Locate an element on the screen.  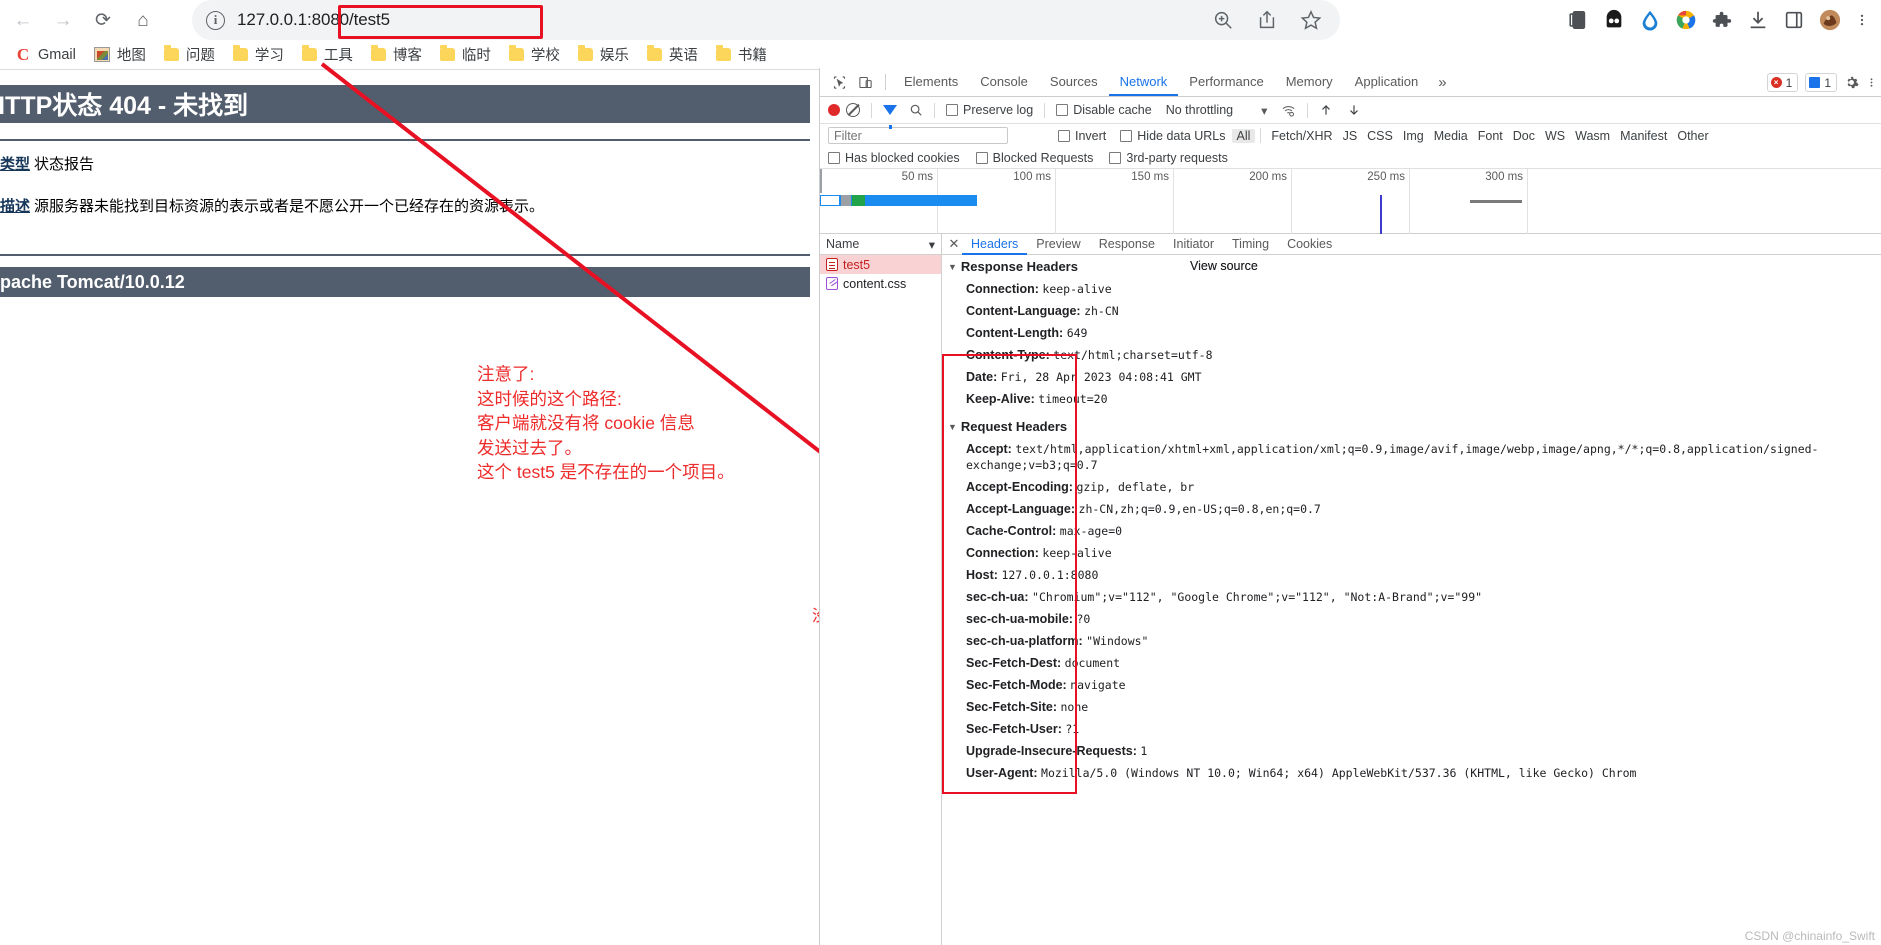
filter-type-js: JS is located at coordinates (1350, 136).